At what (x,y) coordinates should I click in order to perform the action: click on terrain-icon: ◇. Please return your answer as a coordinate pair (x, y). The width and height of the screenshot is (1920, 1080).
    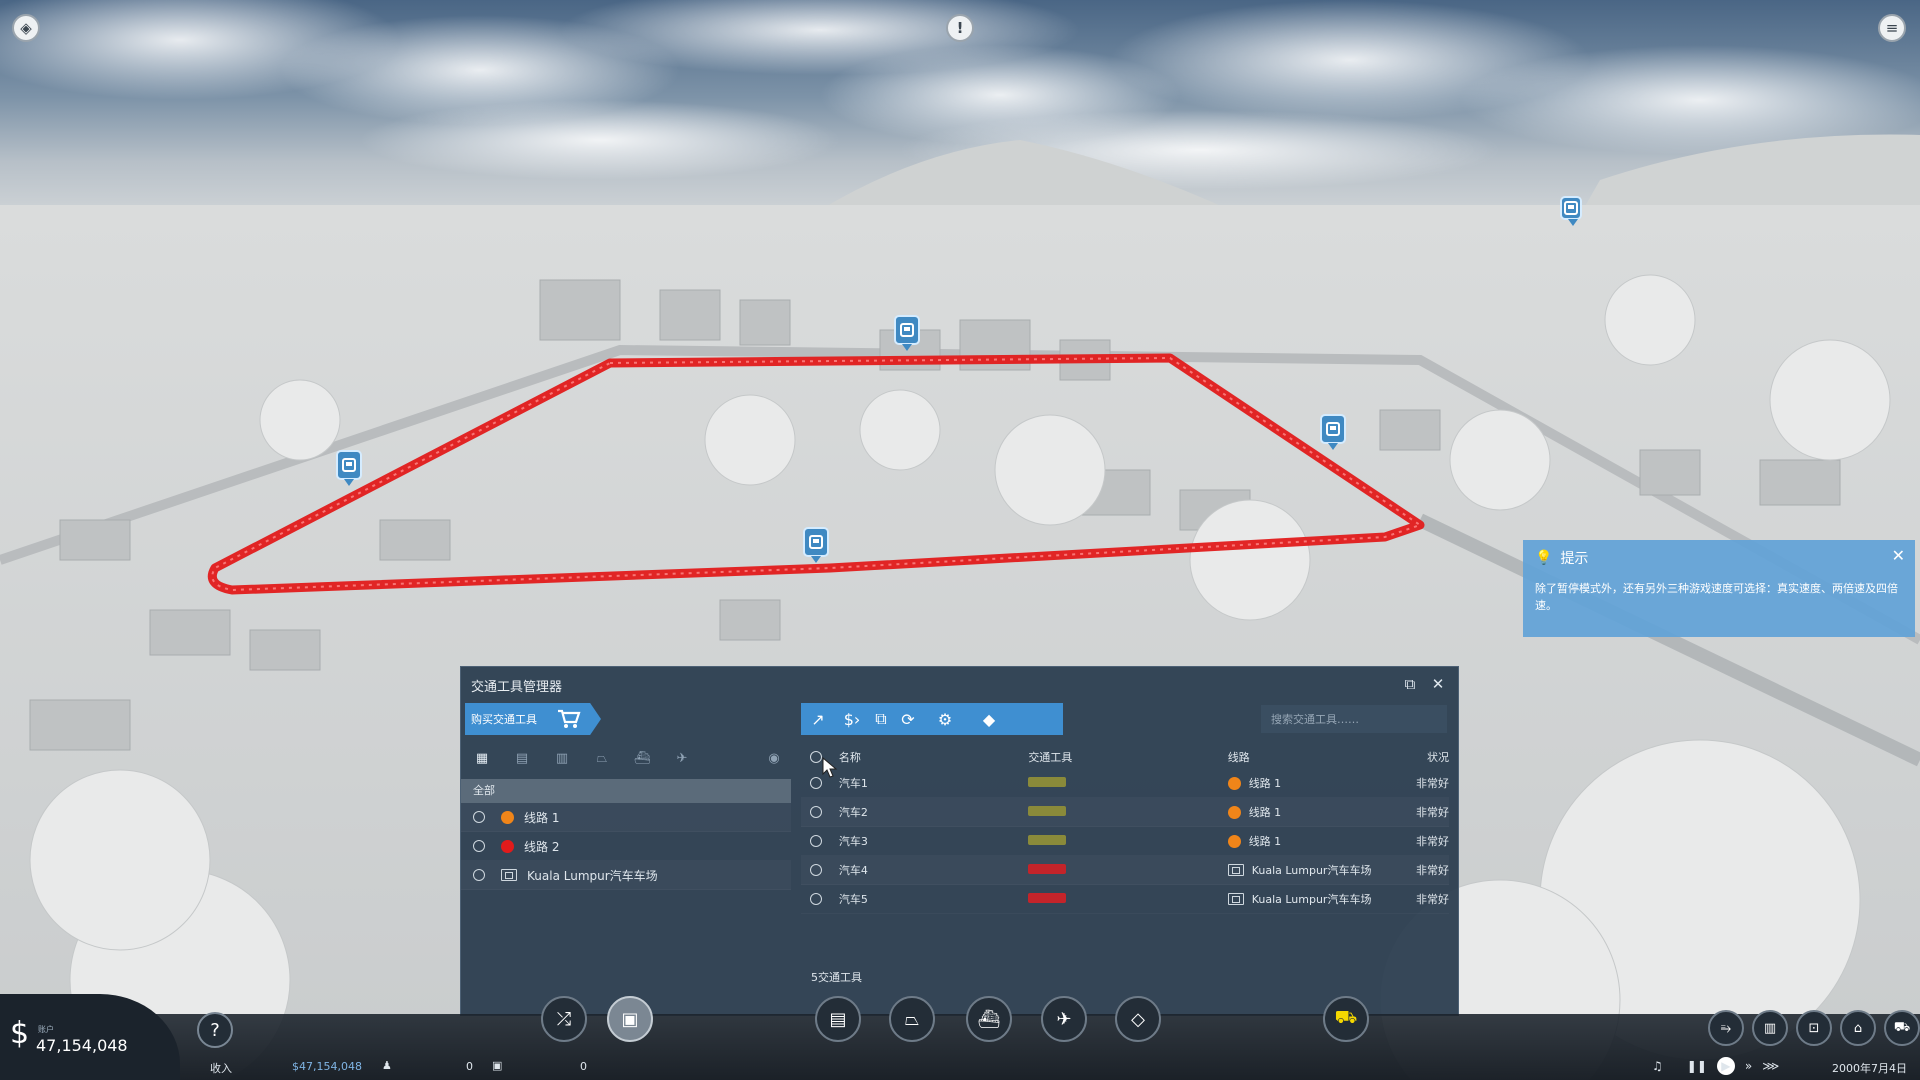
    Looking at the image, I should click on (1138, 1019).